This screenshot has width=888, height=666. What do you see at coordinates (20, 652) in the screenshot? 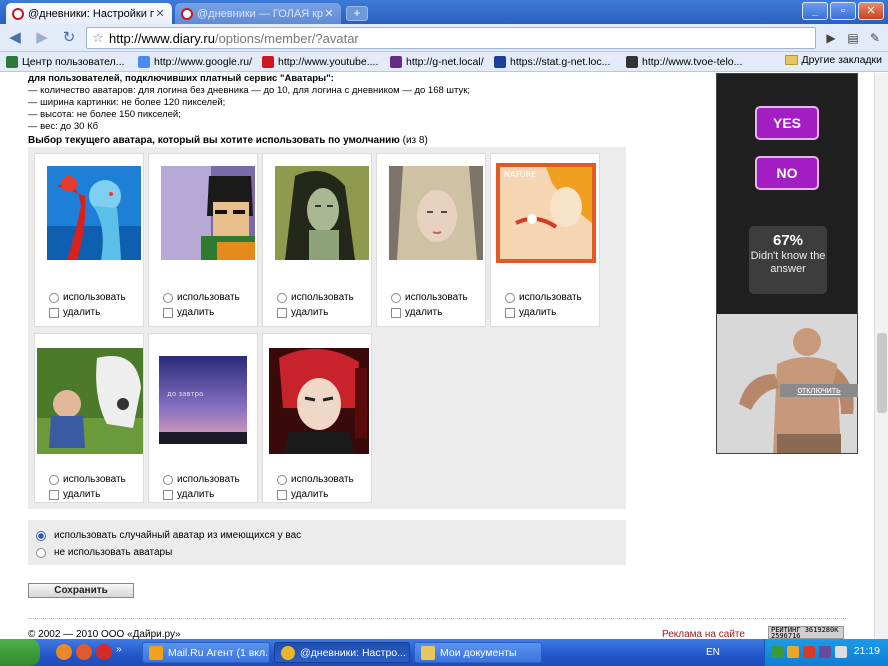
I see `start-button` at bounding box center [20, 652].